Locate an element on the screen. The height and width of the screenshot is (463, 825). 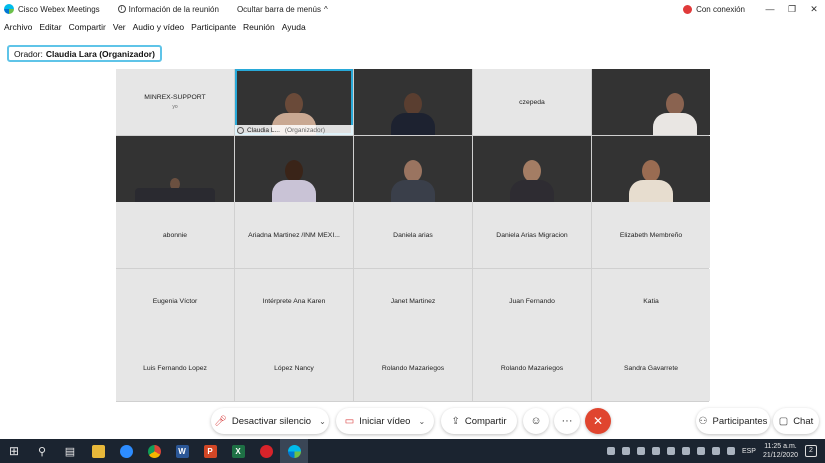
folder-icon is located at coordinates (98, 451).